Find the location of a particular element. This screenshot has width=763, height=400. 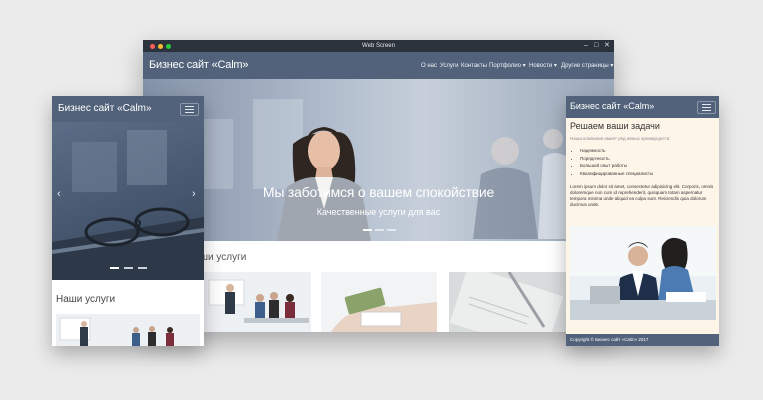

nav-item-about: О нас is located at coordinates (429, 66).